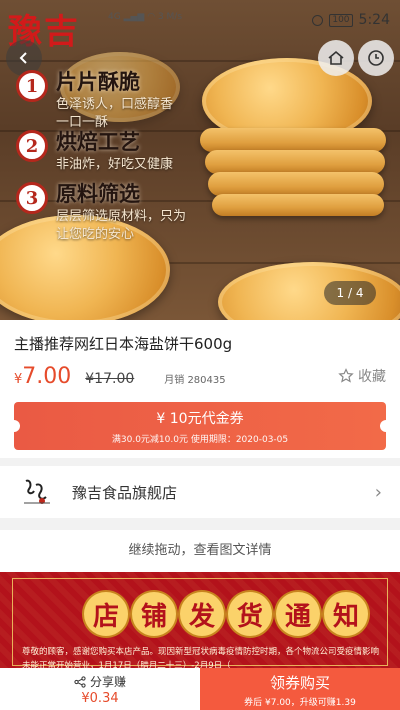  I want to click on chevron-right-icon: ›, so click(378, 492).